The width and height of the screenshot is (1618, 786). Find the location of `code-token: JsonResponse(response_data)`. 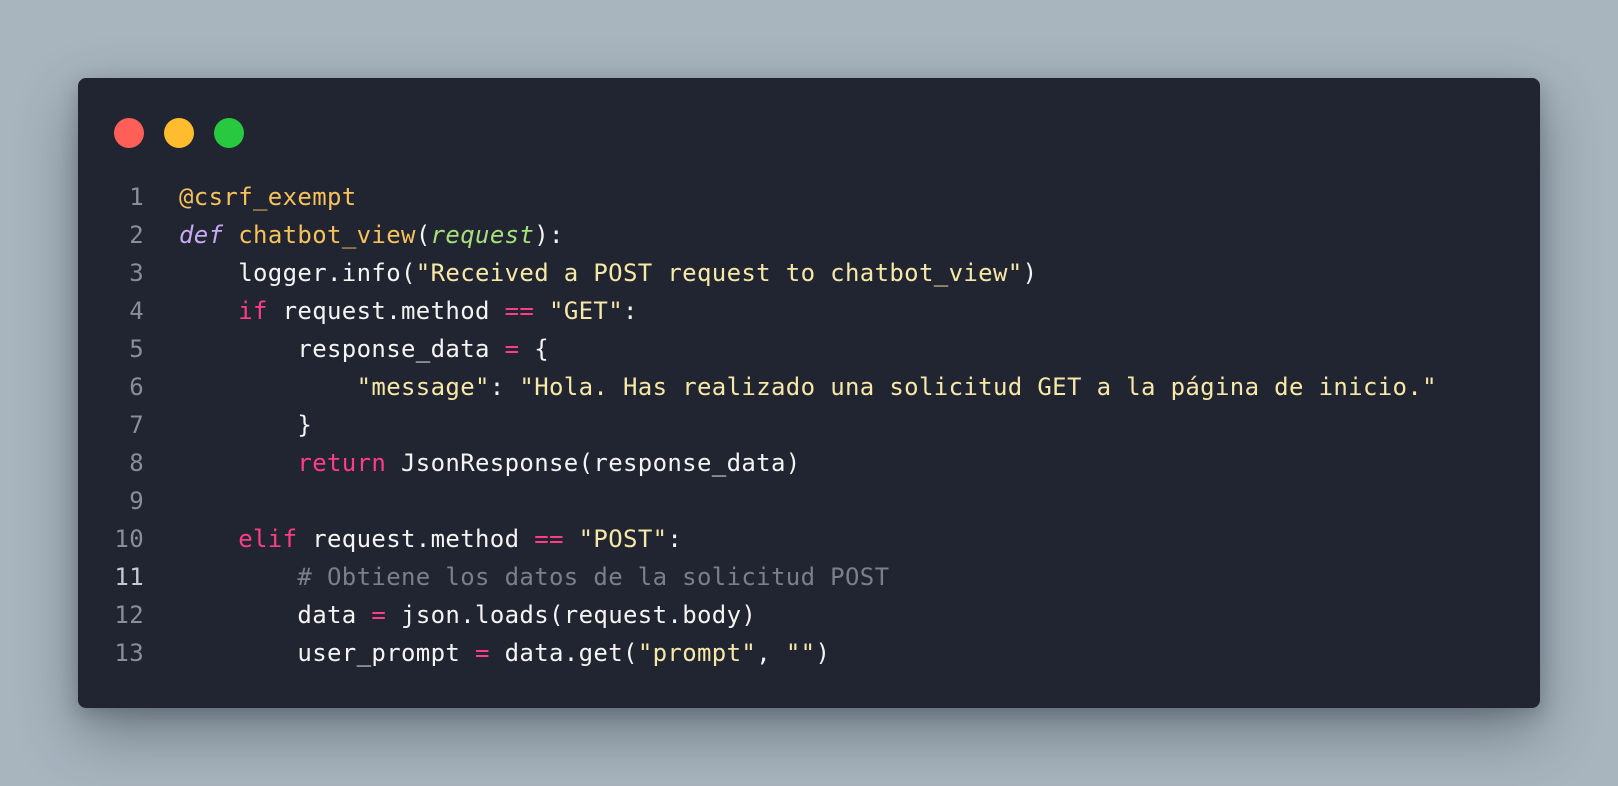

code-token: JsonResponse(response_data) is located at coordinates (593, 463).